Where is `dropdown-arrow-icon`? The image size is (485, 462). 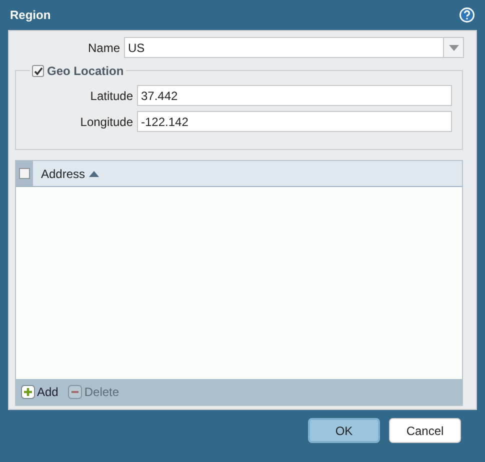 dropdown-arrow-icon is located at coordinates (453, 47).